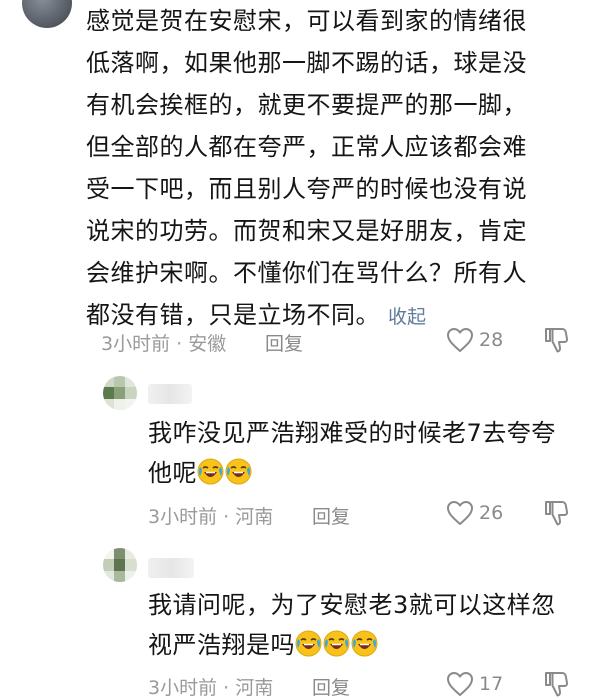 The image size is (600, 700). I want to click on reply-body: 我请问呢，为了安慰老3就可以这样忽 视严浩翔是吗, so click(352, 625).